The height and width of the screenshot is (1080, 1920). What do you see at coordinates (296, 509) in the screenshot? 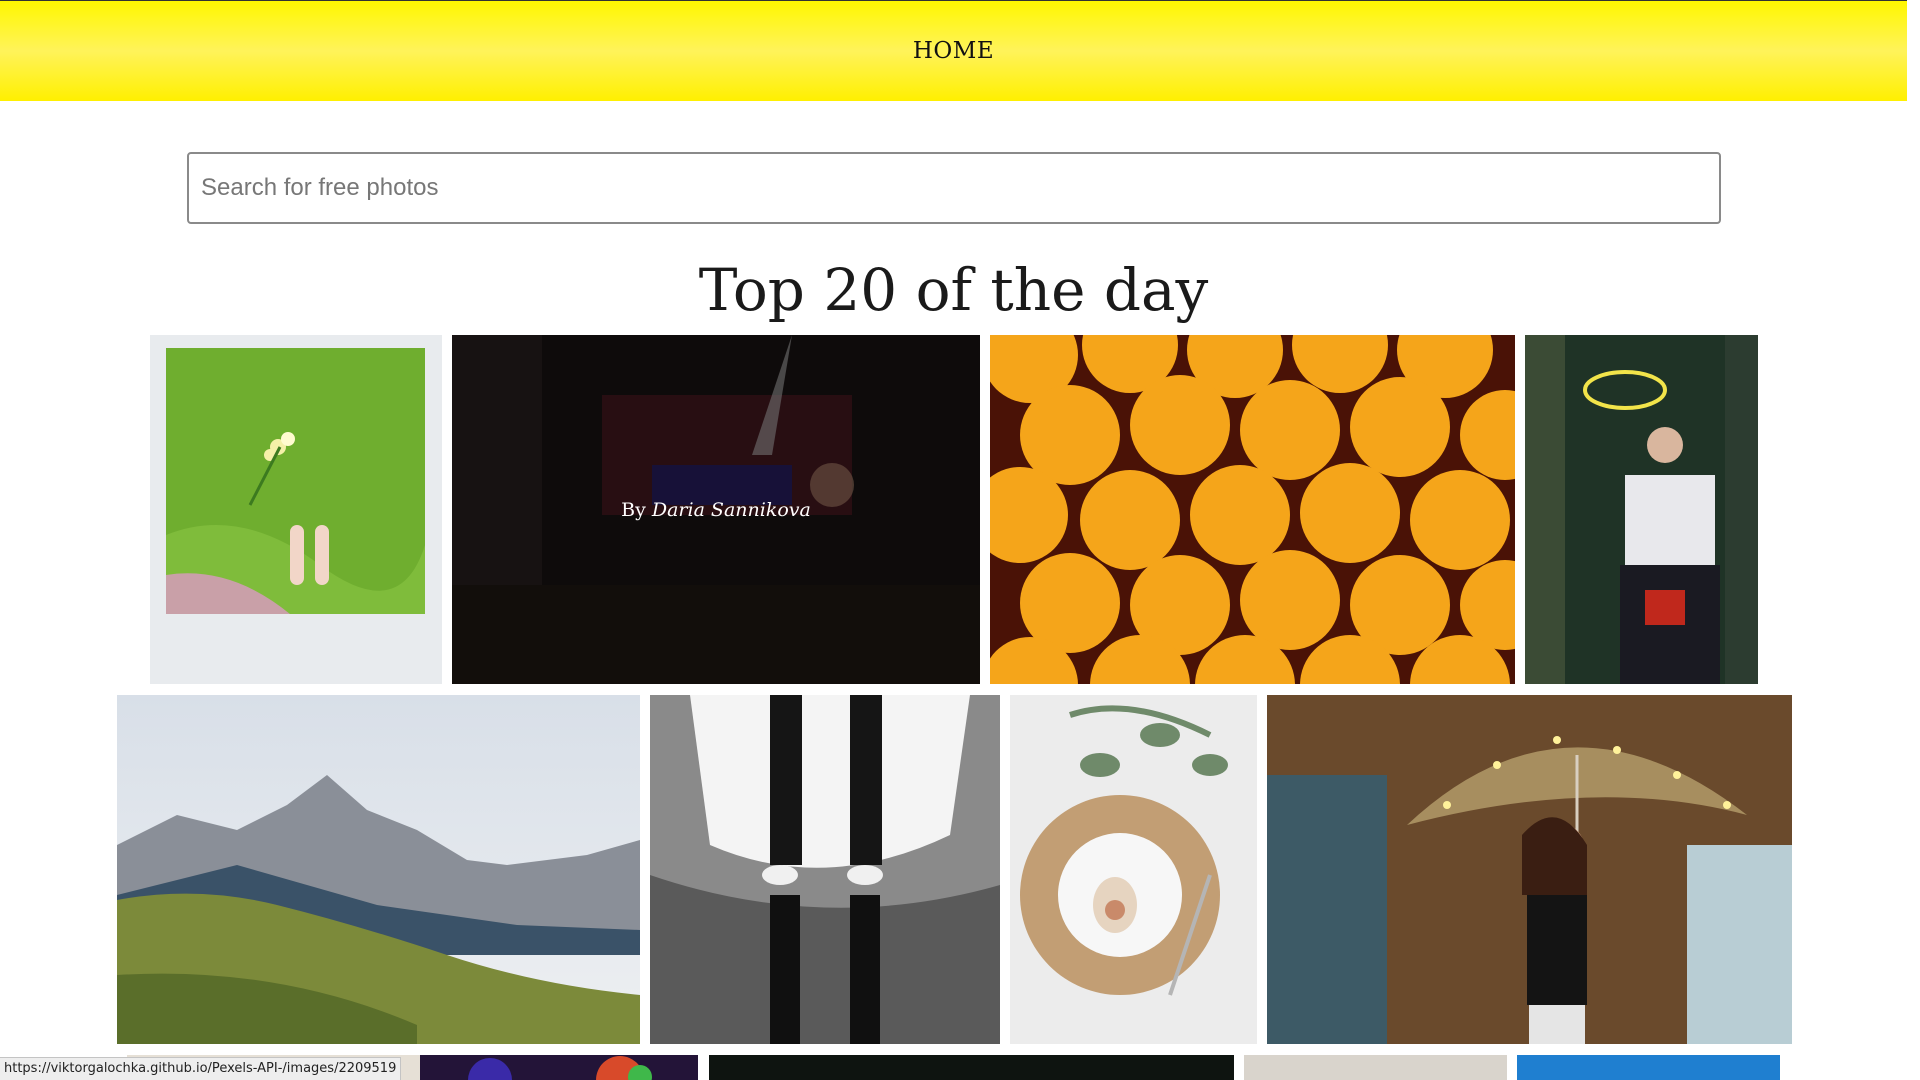
I see `photo-polaroid-grass` at bounding box center [296, 509].